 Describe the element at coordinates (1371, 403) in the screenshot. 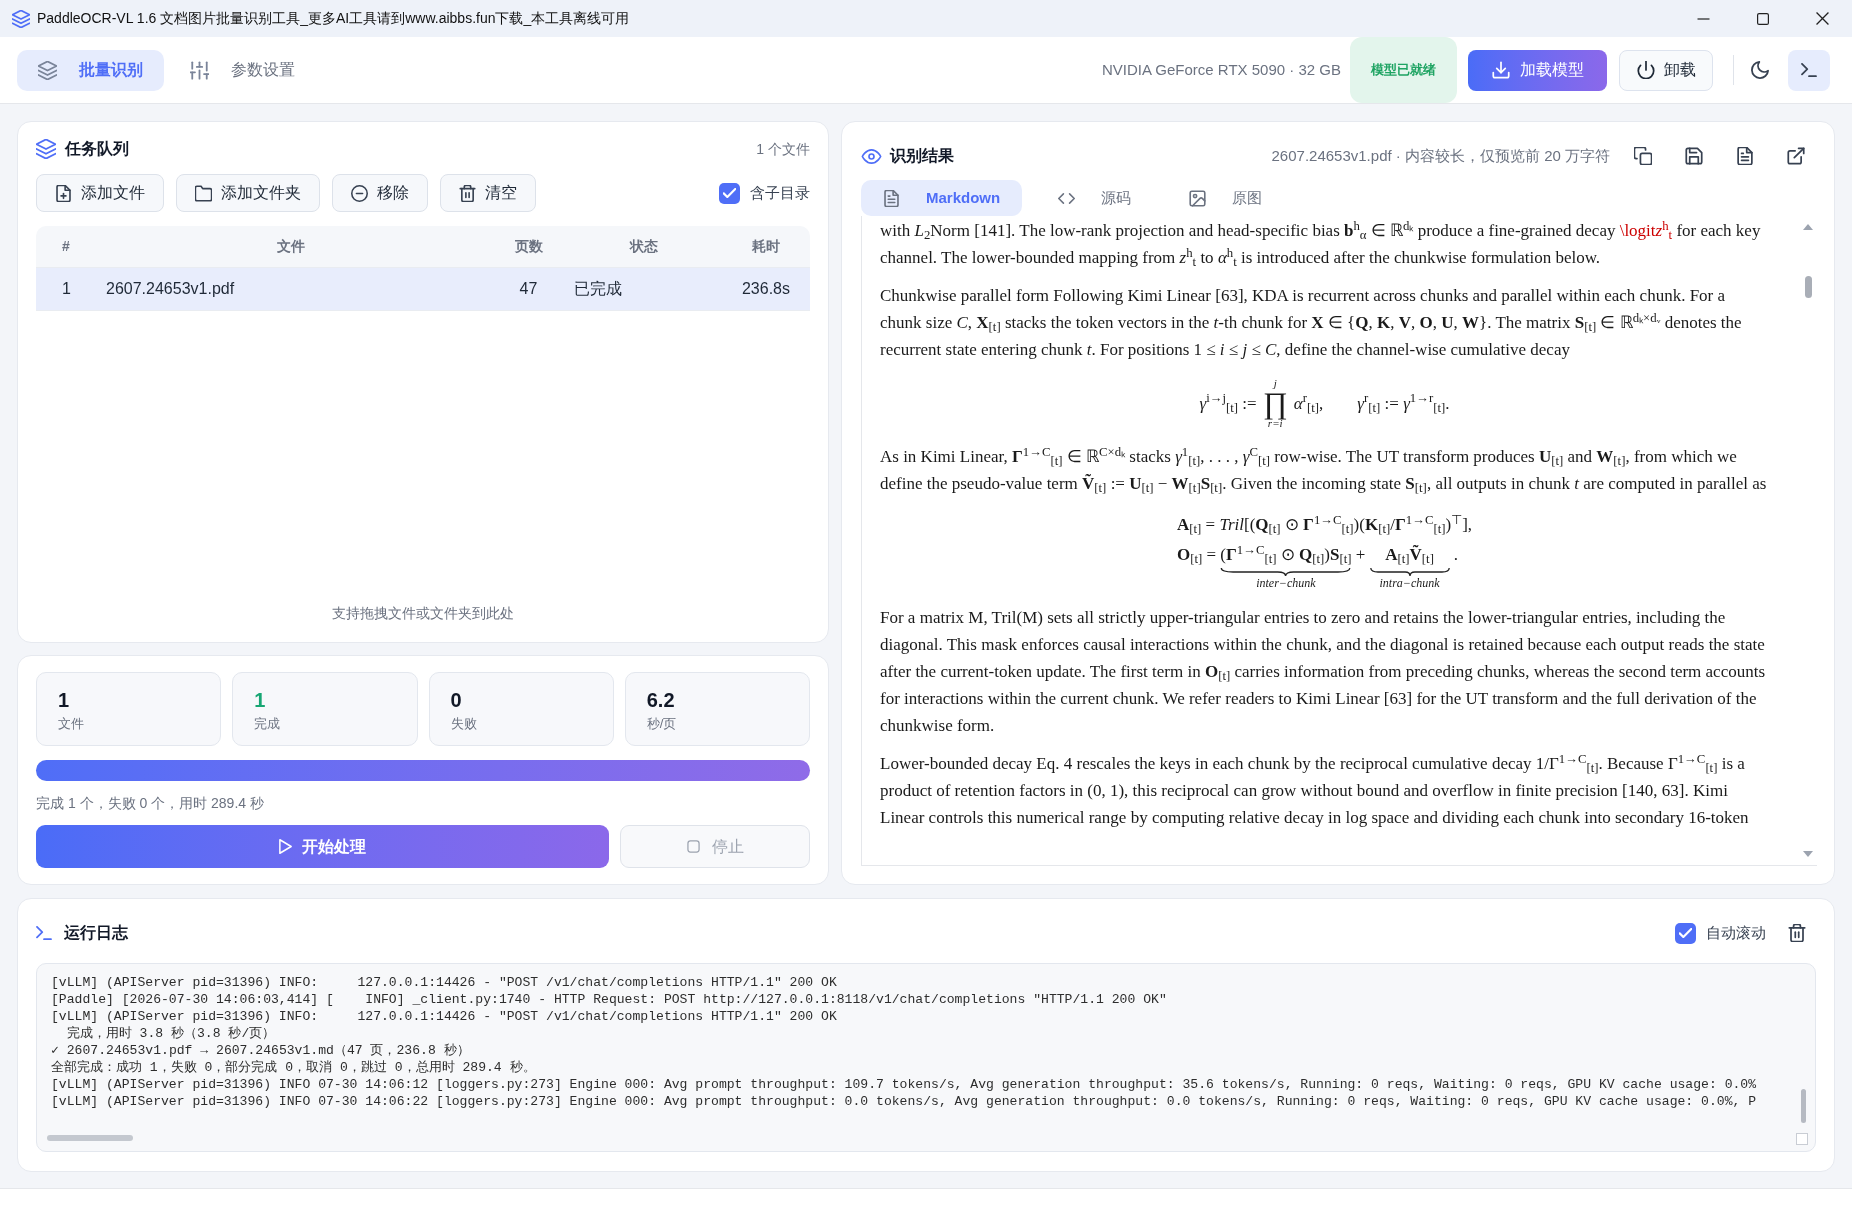

I see `math-expression: α$^{r}$$_{[t]}$, γ$^{r}$$_{[t]}$ := γ$^{1→r}$$_{[t]}$.` at that location.